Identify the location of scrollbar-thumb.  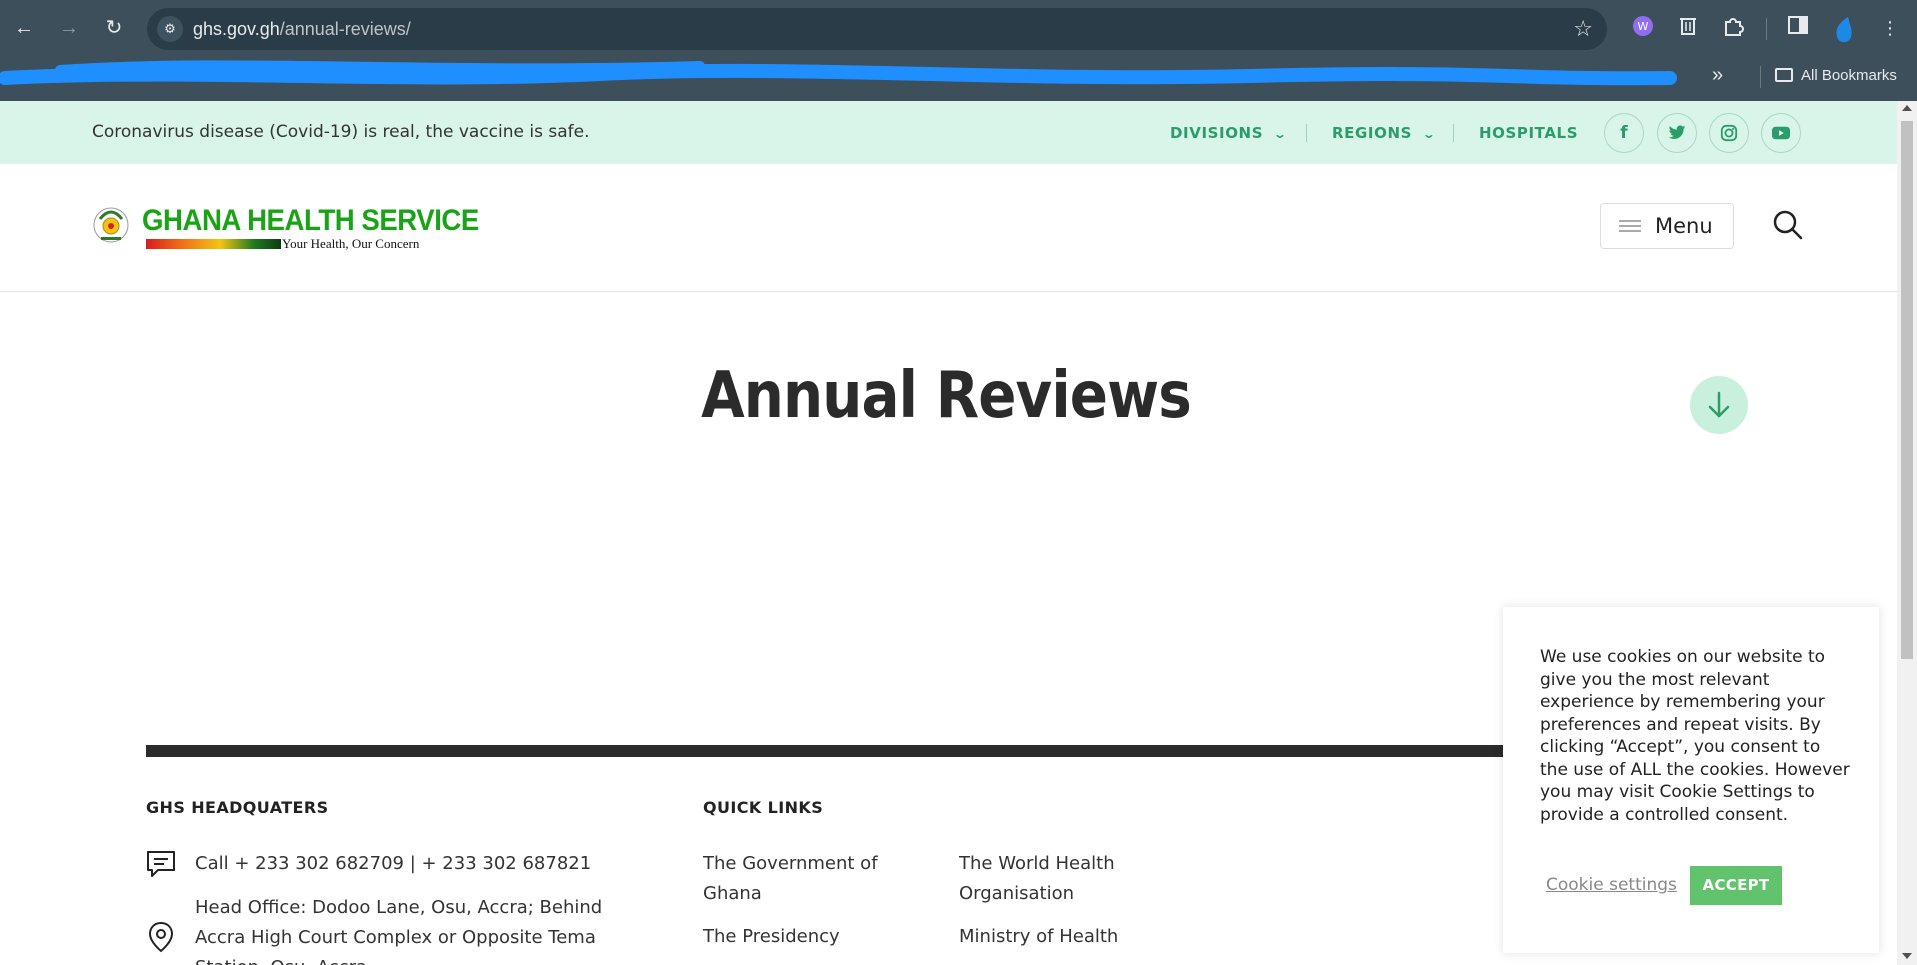
(1907, 390).